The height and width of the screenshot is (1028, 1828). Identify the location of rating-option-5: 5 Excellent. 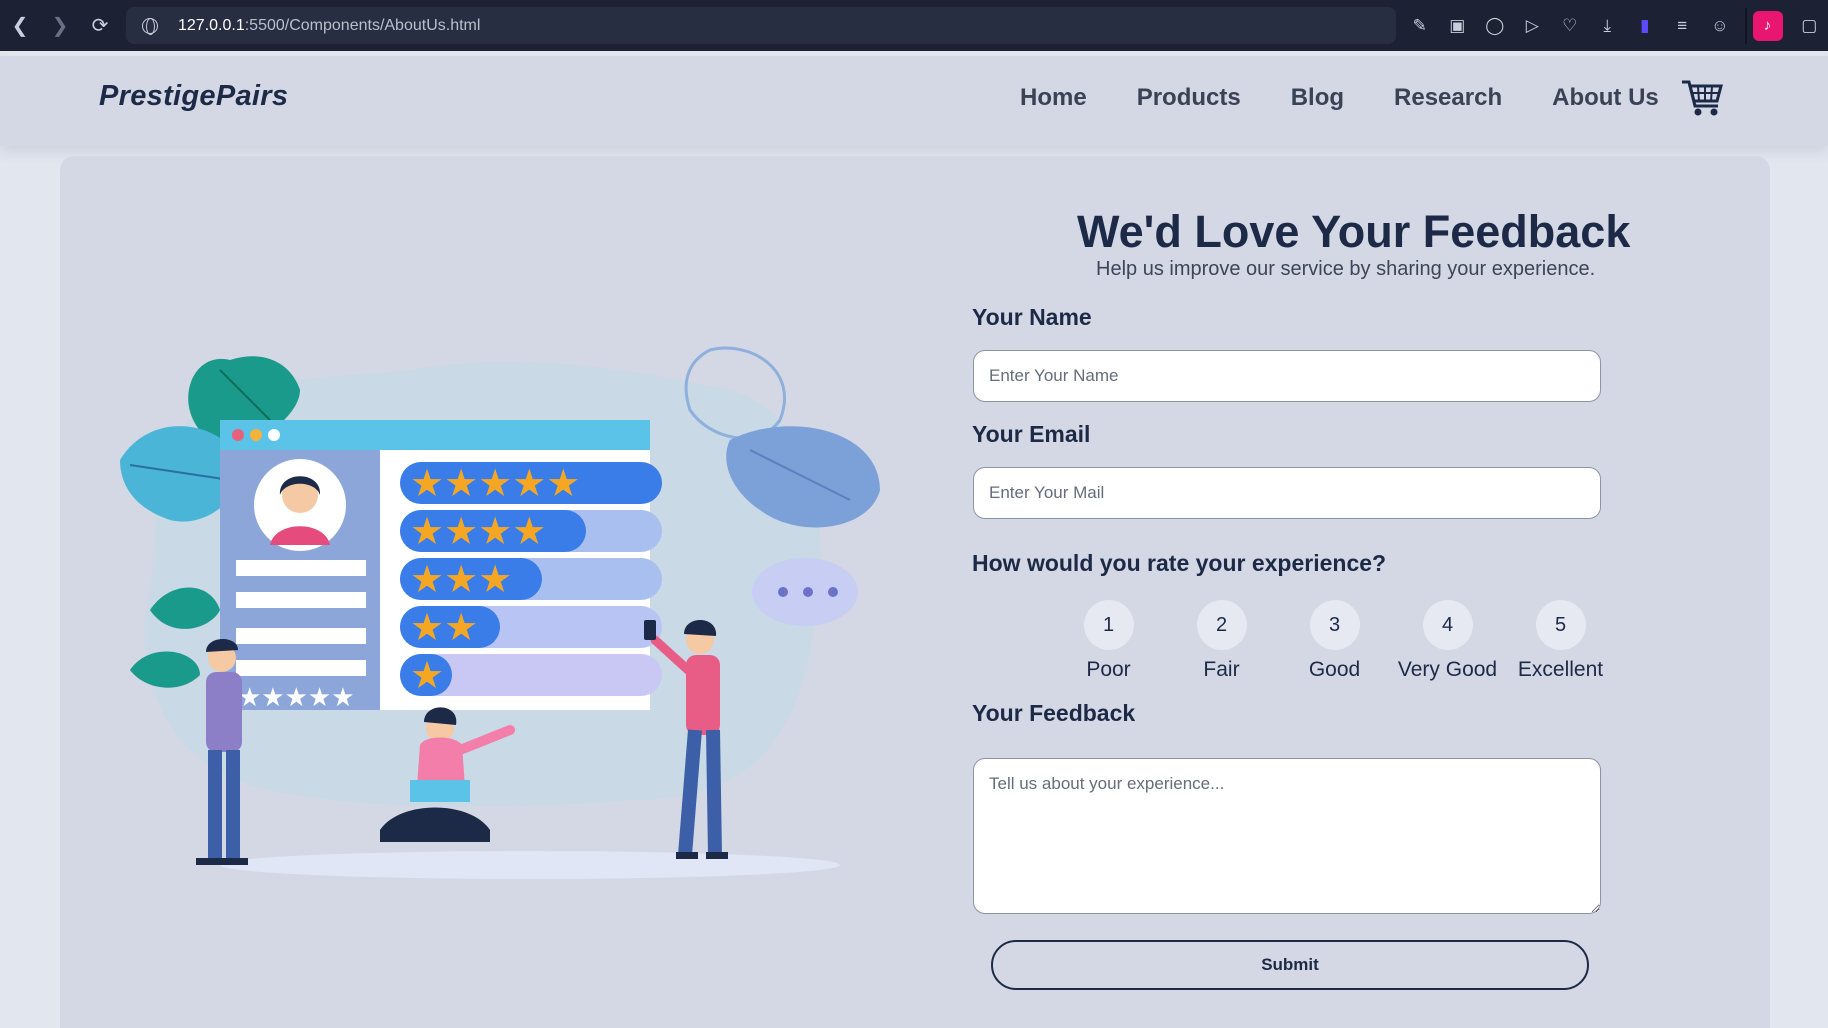
(1560, 641).